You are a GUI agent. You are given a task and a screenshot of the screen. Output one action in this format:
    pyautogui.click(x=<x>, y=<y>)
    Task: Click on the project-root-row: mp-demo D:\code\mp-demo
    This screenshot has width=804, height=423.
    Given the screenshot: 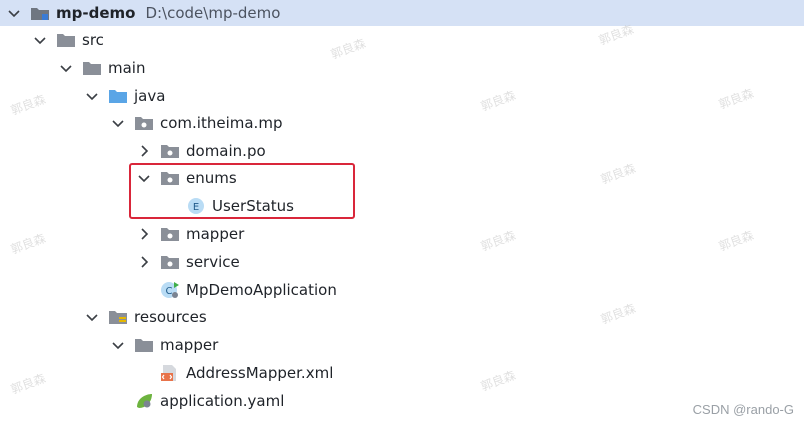 What is the action you would take?
    pyautogui.click(x=402, y=13)
    